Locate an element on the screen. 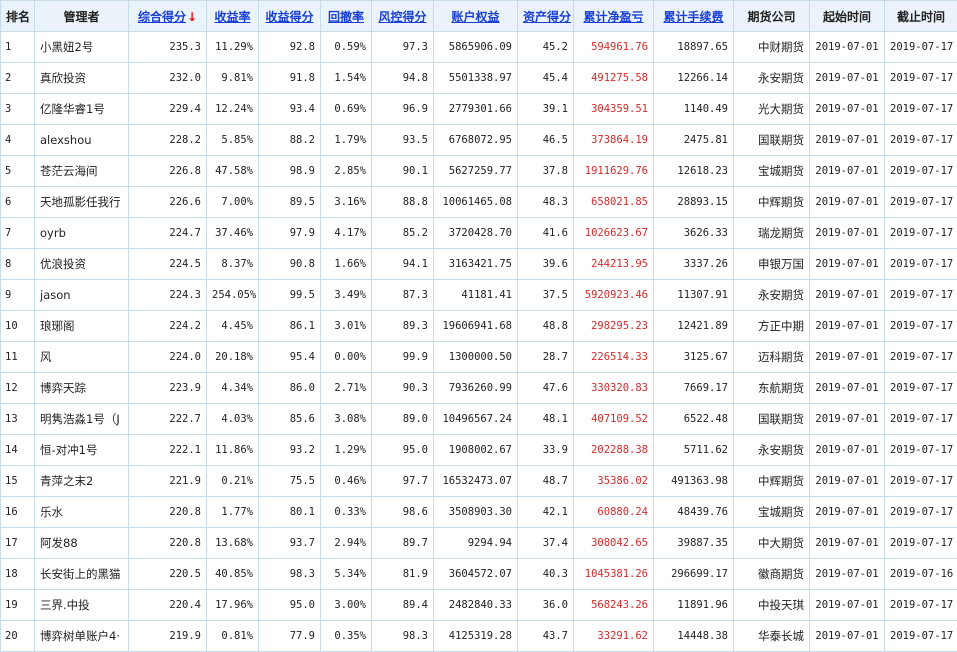  cell-drawdown: 4.17% is located at coordinates (346, 233).